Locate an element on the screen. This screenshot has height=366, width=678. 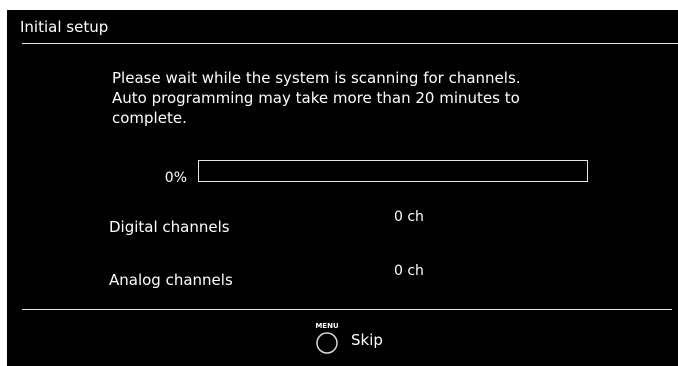
skip-label: Skip is located at coordinates (367, 340).